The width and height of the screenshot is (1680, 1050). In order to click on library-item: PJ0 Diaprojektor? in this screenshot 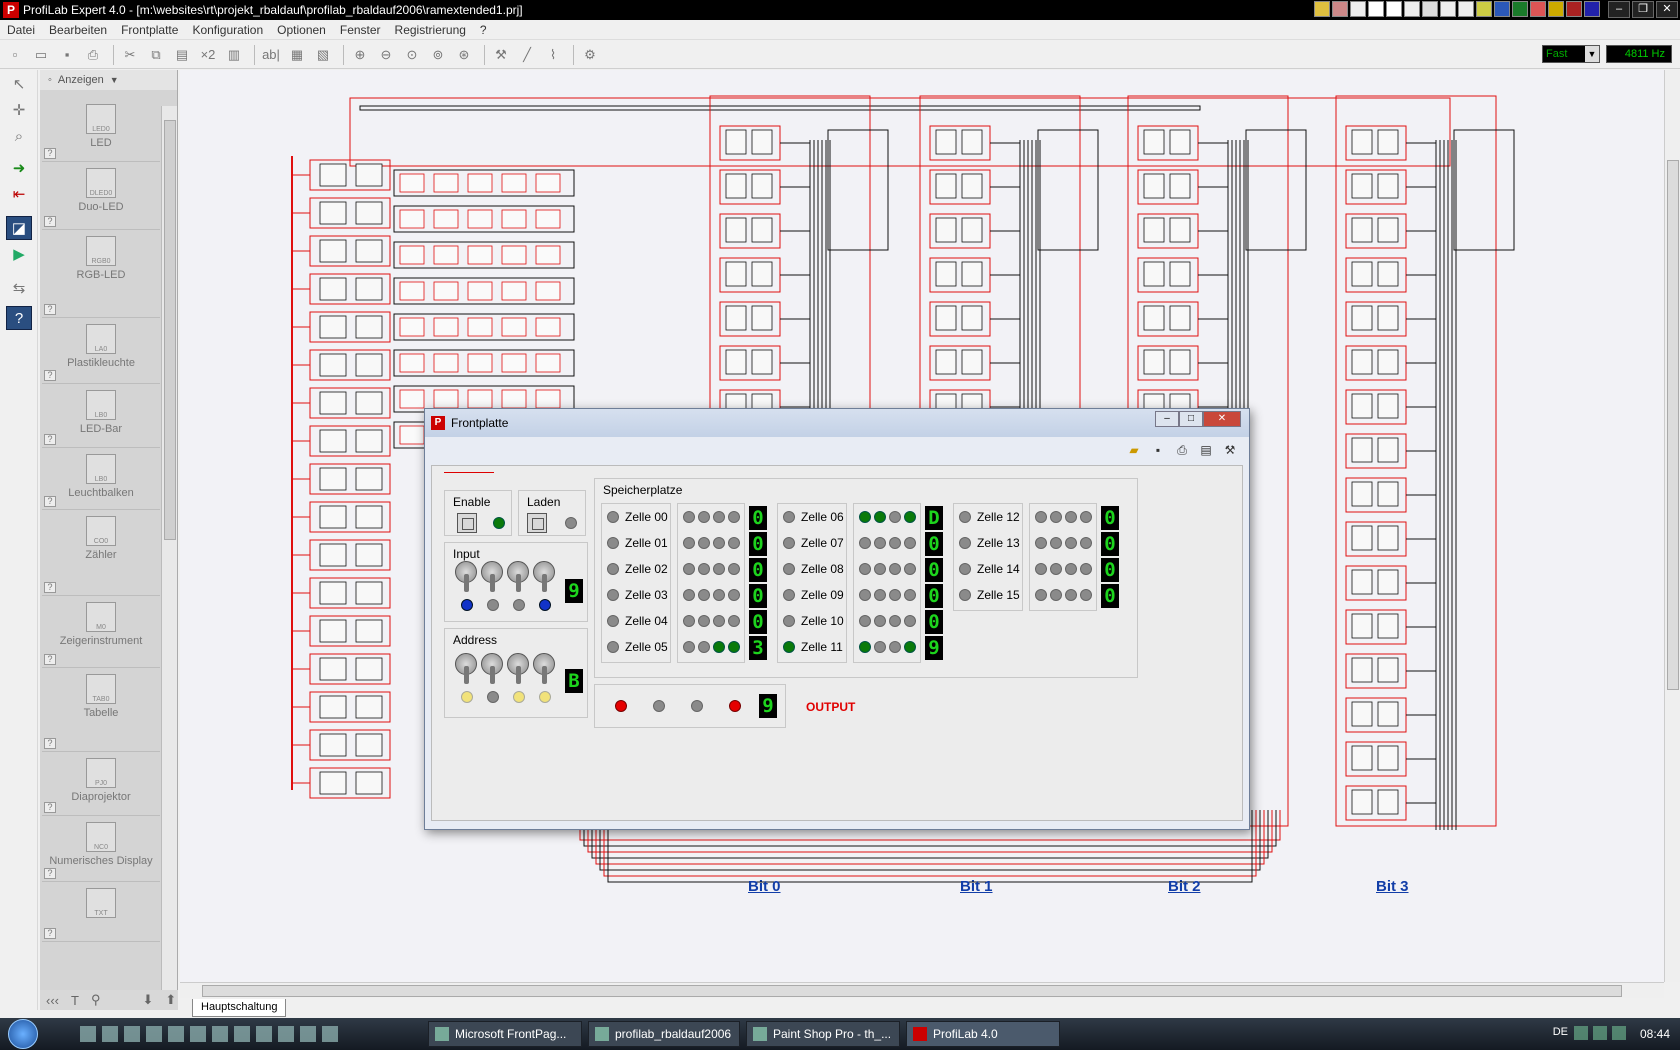, I will do `click(101, 784)`.